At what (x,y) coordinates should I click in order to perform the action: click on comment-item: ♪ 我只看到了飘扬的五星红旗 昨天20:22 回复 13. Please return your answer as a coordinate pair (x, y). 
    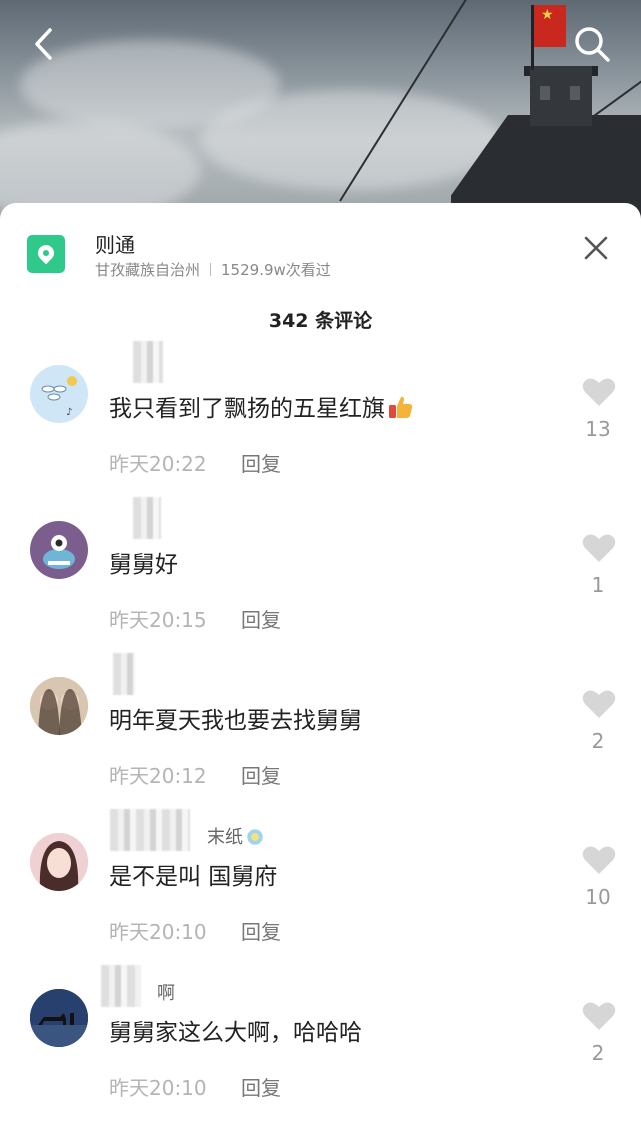
    Looking at the image, I should click on (320, 421).